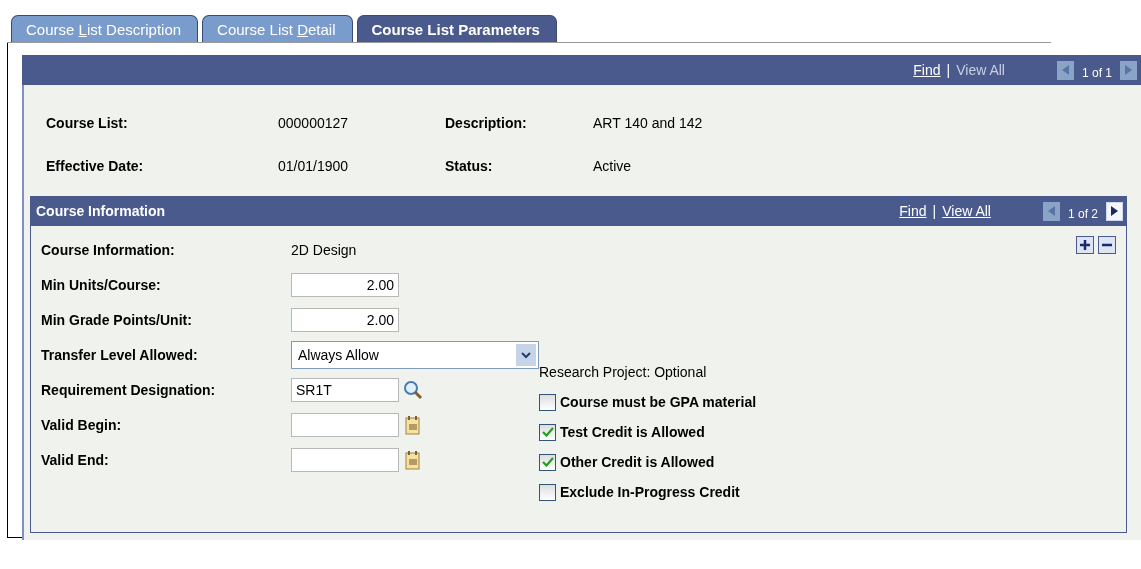 This screenshot has width=1141, height=569. What do you see at coordinates (650, 492) in the screenshot?
I see `checkbox-label: Exclude In-Progress Credit` at bounding box center [650, 492].